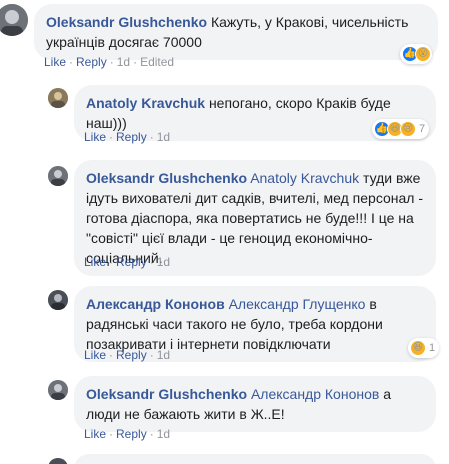 The height and width of the screenshot is (464, 449). I want to click on reaction-summary: 👍 😆 😢 7, so click(401, 129).